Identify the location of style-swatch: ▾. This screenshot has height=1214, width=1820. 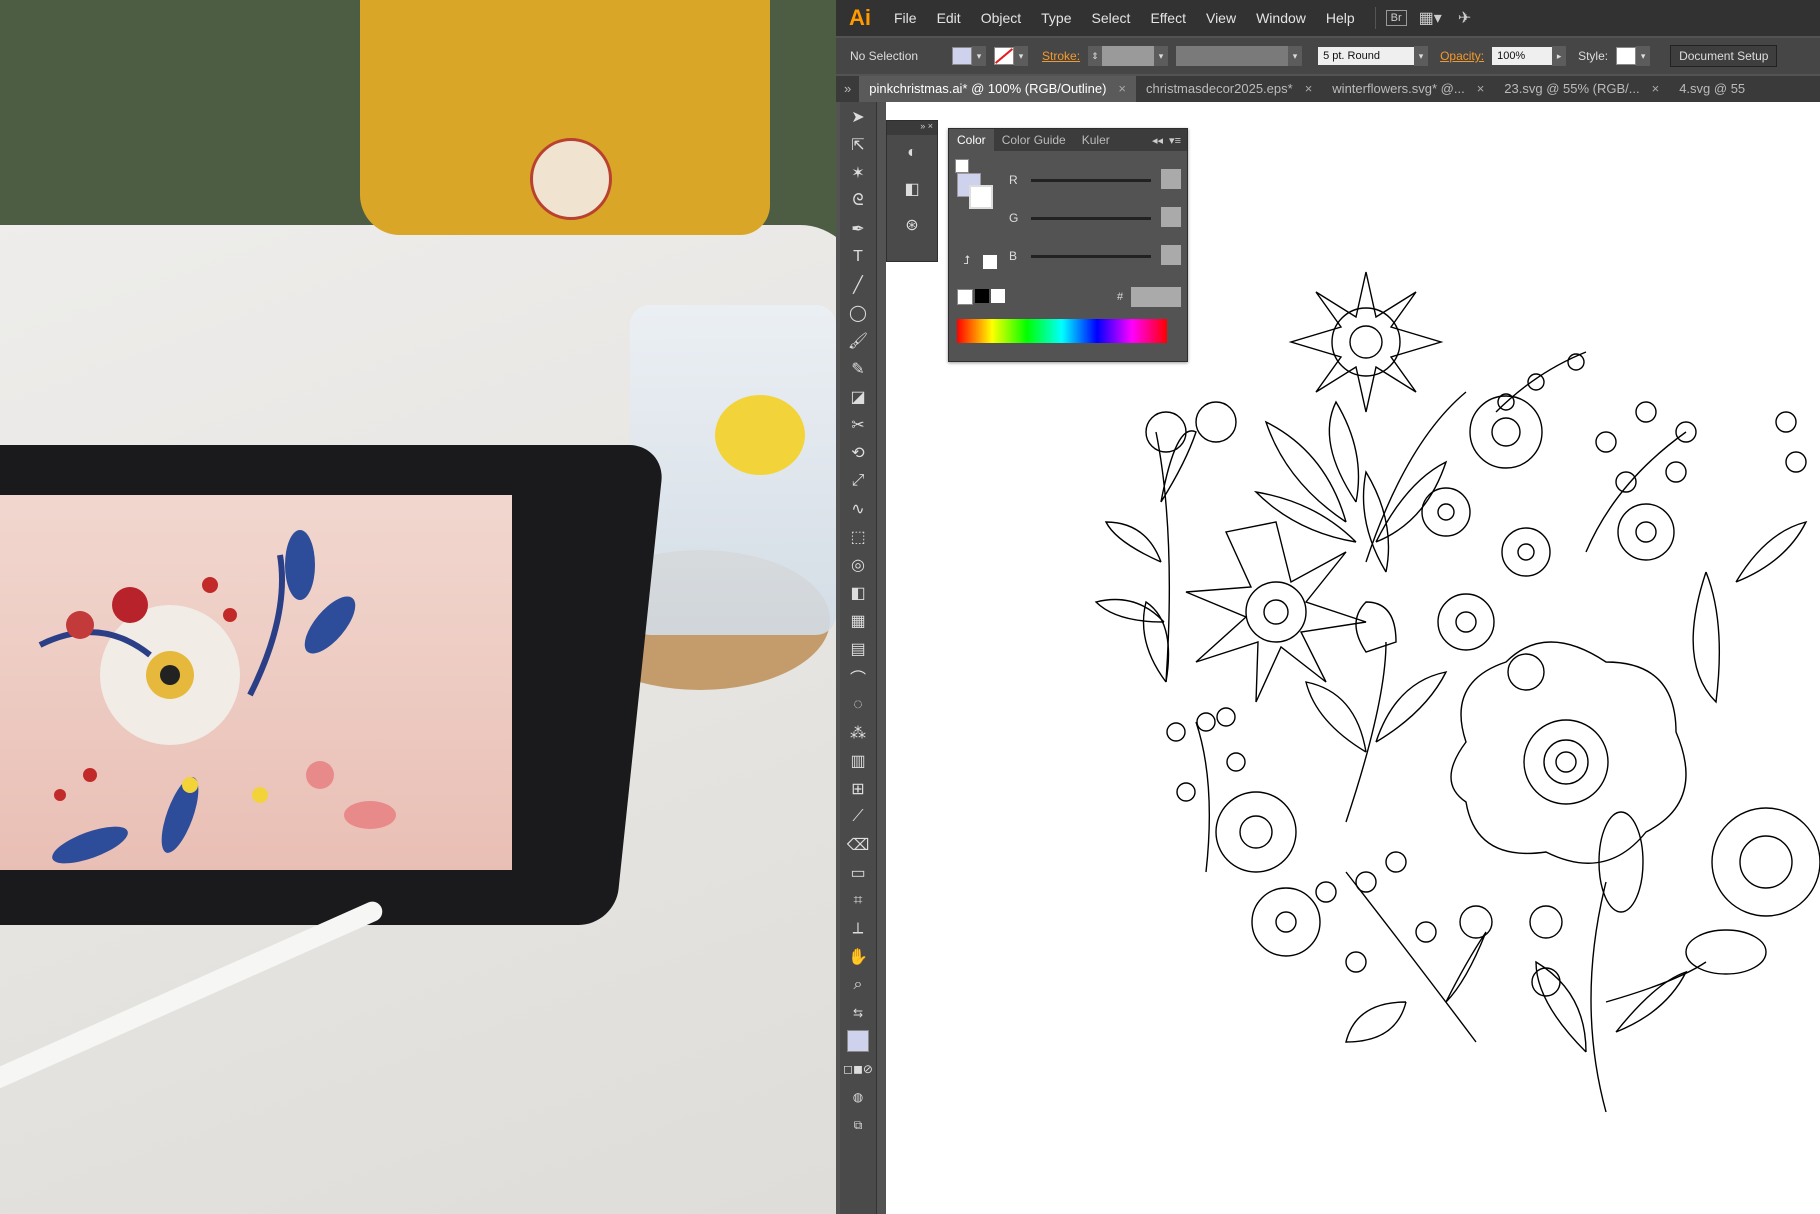
(1633, 56).